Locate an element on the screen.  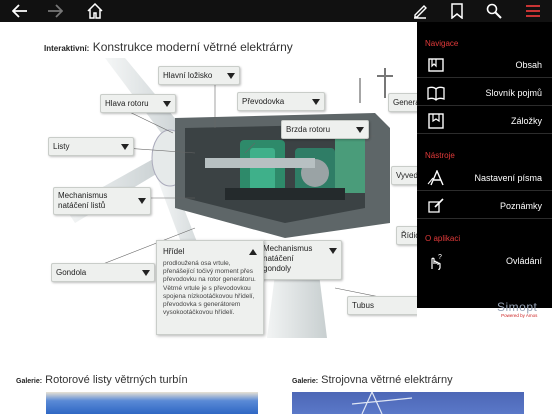
arrow-right-icon is located at coordinates (55, 11).